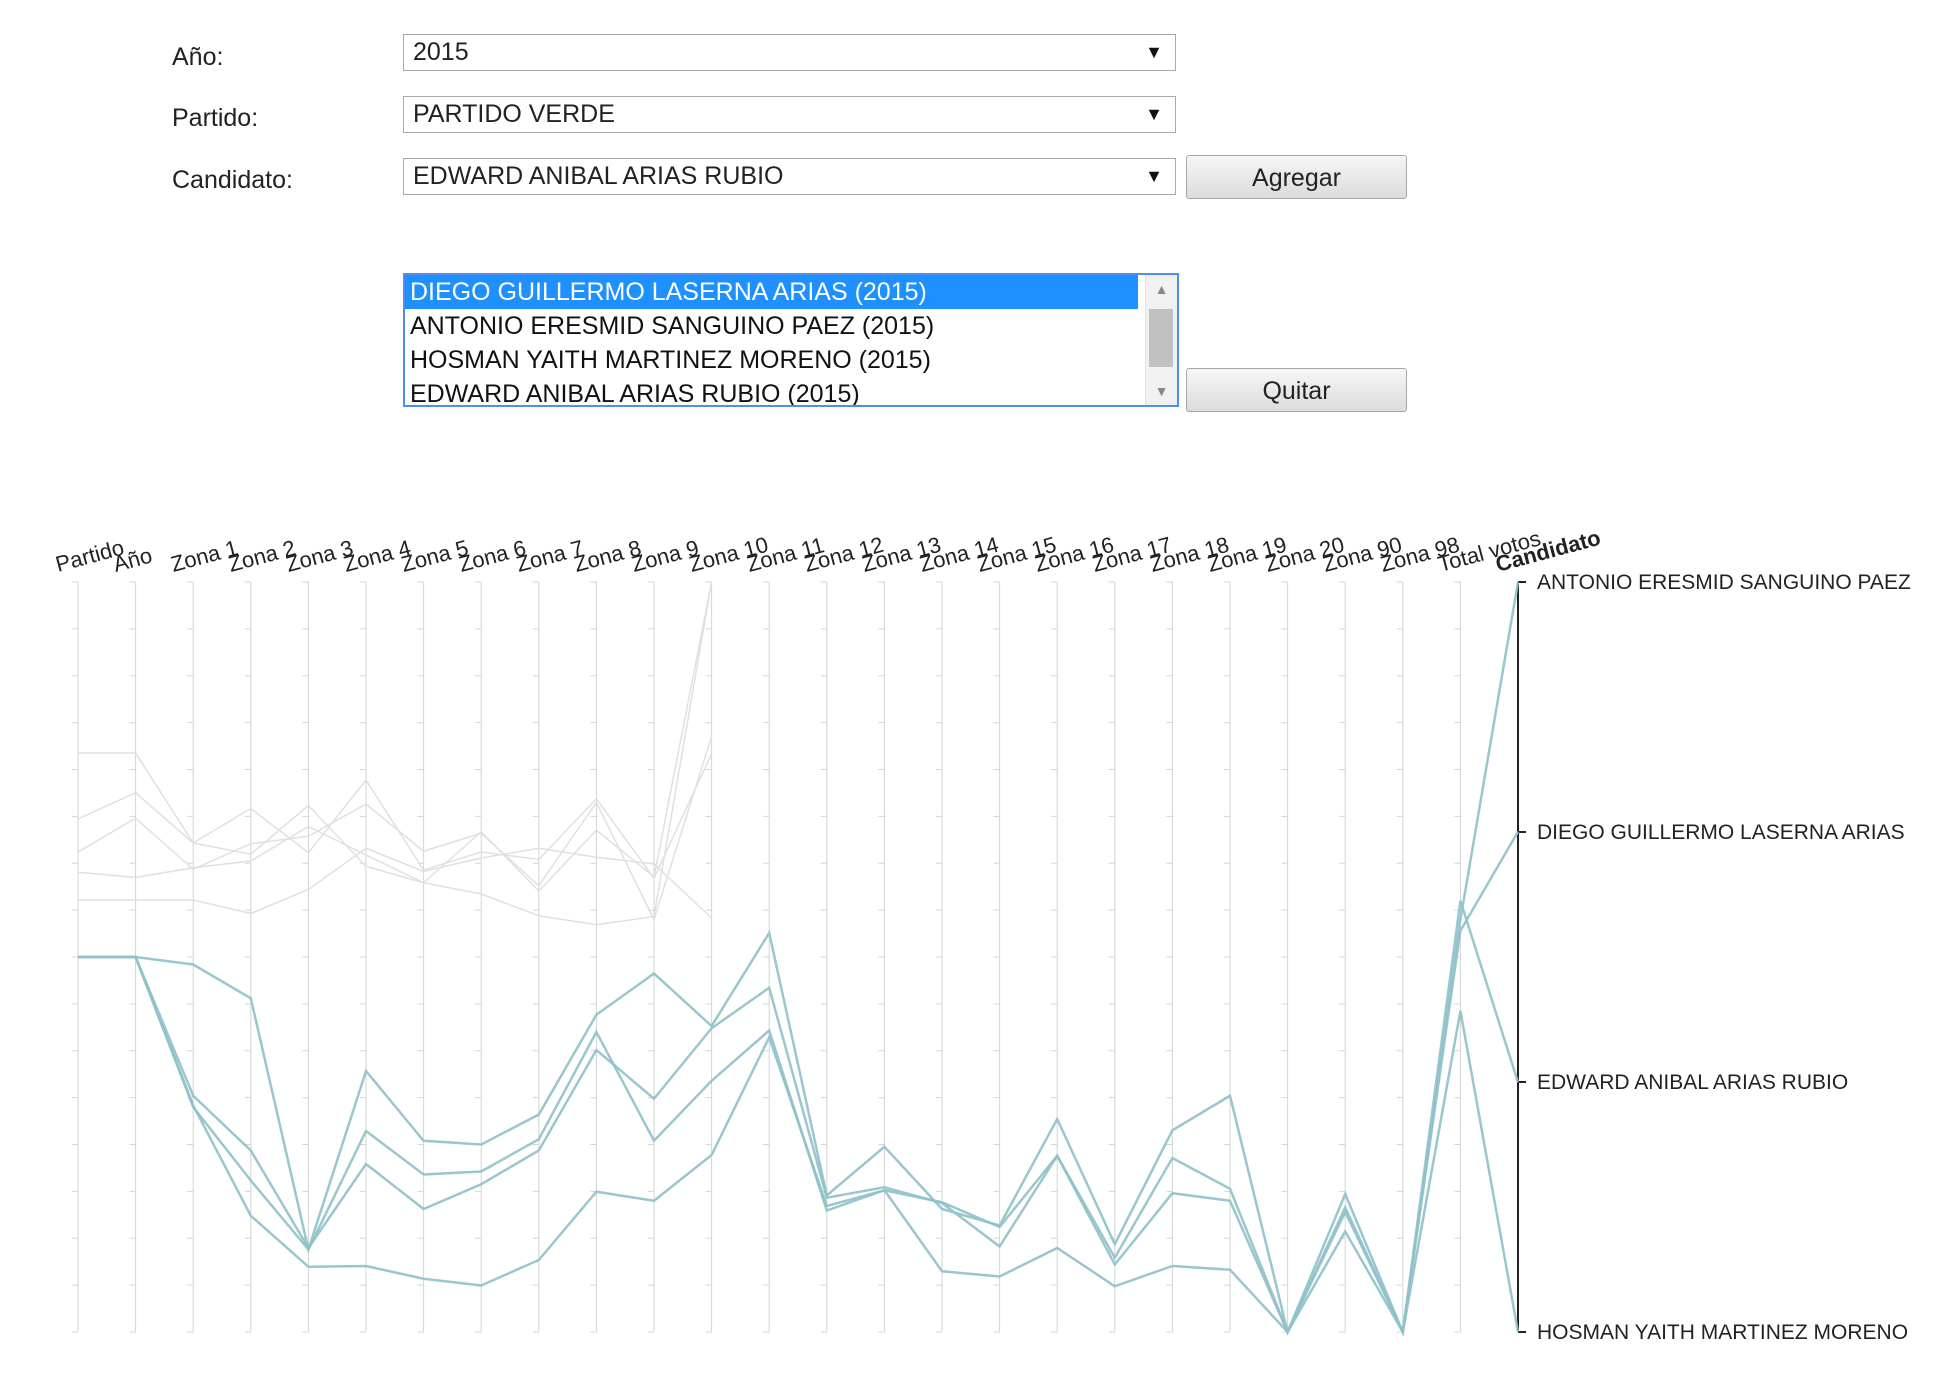 The height and width of the screenshot is (1373, 1945). I want to click on anio-select-value: 2015, so click(441, 52).